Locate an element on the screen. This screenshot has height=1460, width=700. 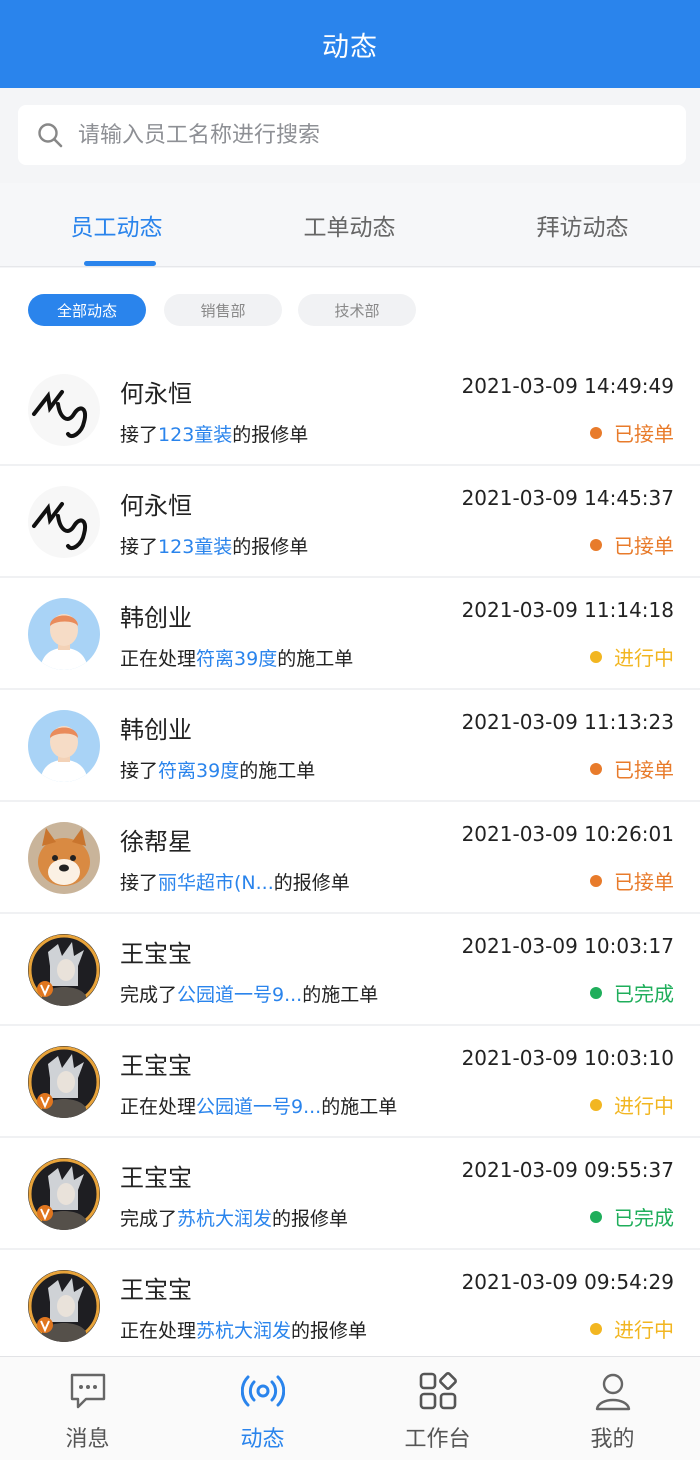
nav-profile: 我的 is located at coordinates (612, 1408).